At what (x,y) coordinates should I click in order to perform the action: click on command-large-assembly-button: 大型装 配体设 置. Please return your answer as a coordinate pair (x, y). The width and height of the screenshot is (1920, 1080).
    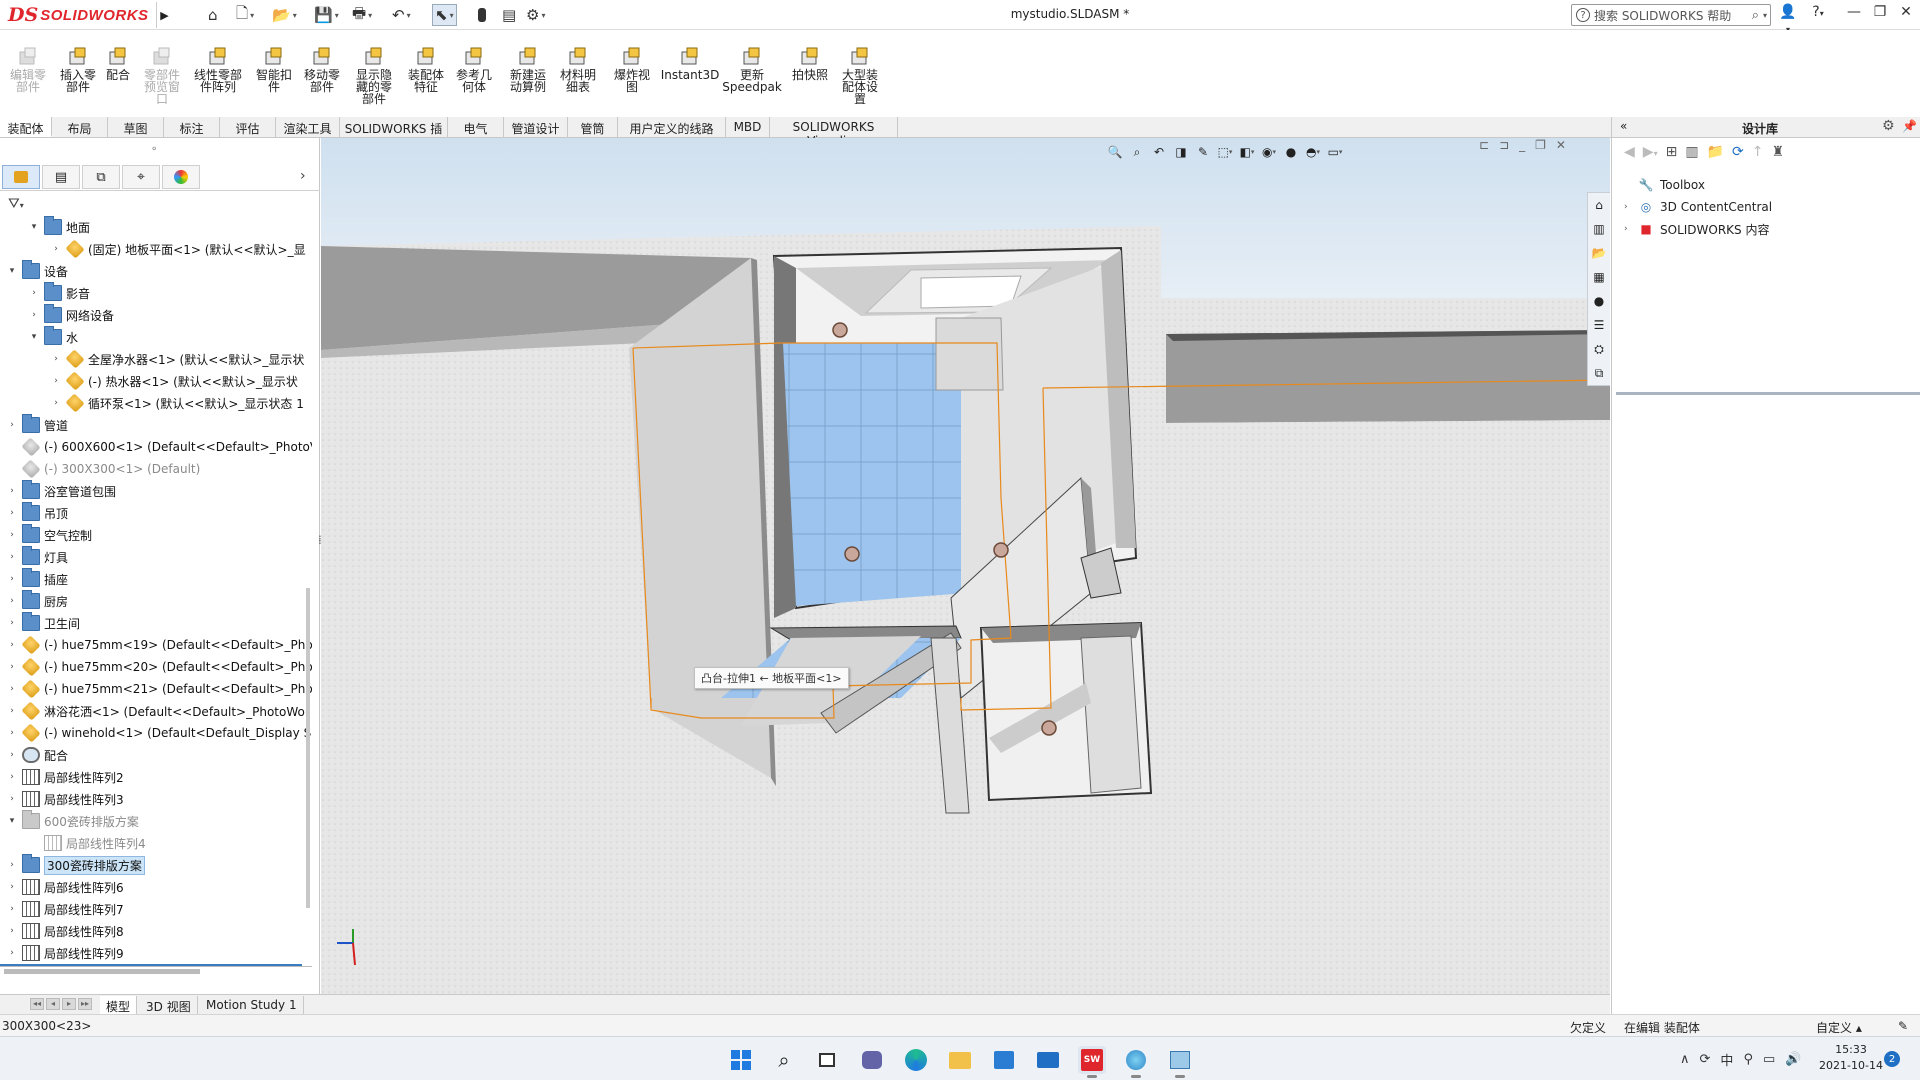
    Looking at the image, I should click on (860, 75).